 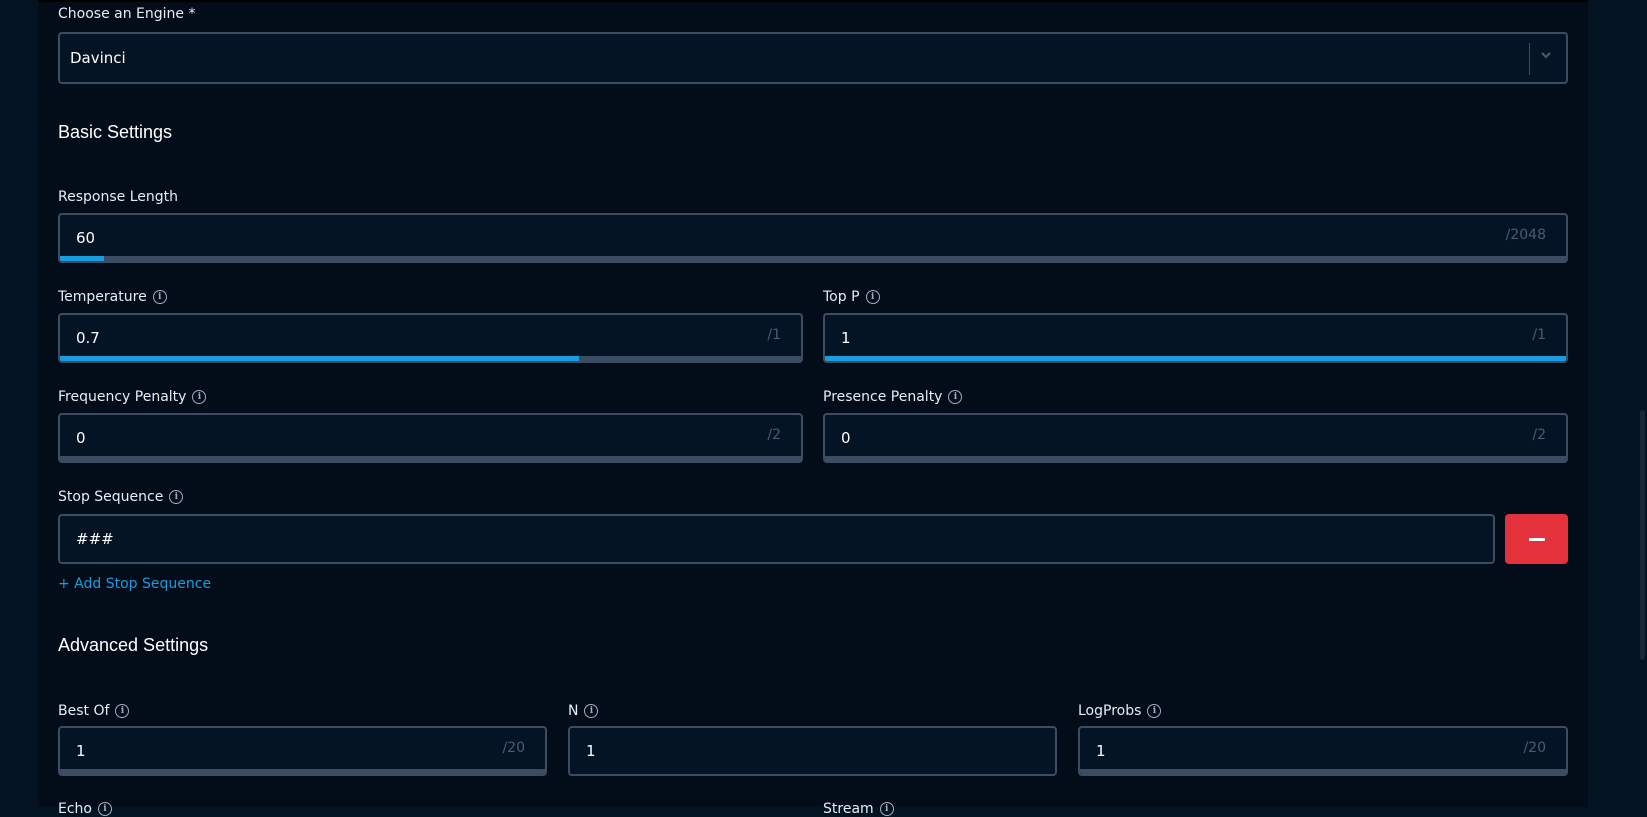 What do you see at coordinates (1529, 59) in the screenshot?
I see `select-divider` at bounding box center [1529, 59].